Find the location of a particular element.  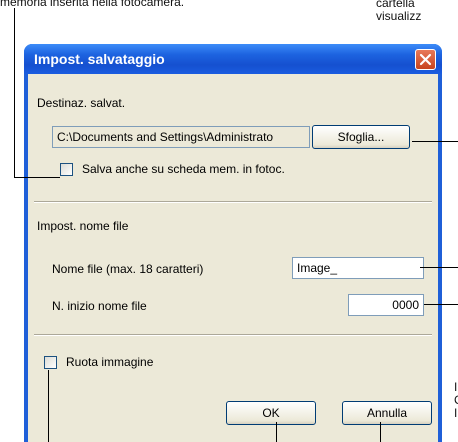

callout-line-top-left-vertical is located at coordinates (14, 93).